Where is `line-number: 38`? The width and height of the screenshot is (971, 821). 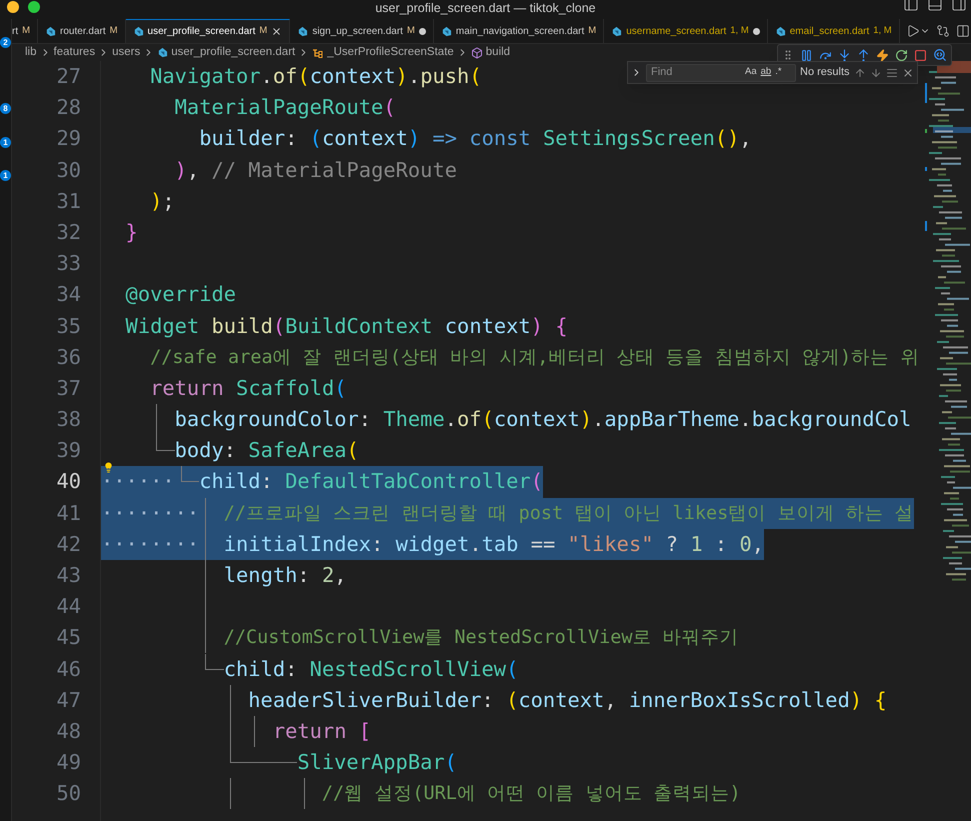
line-number: 38 is located at coordinates (68, 420).